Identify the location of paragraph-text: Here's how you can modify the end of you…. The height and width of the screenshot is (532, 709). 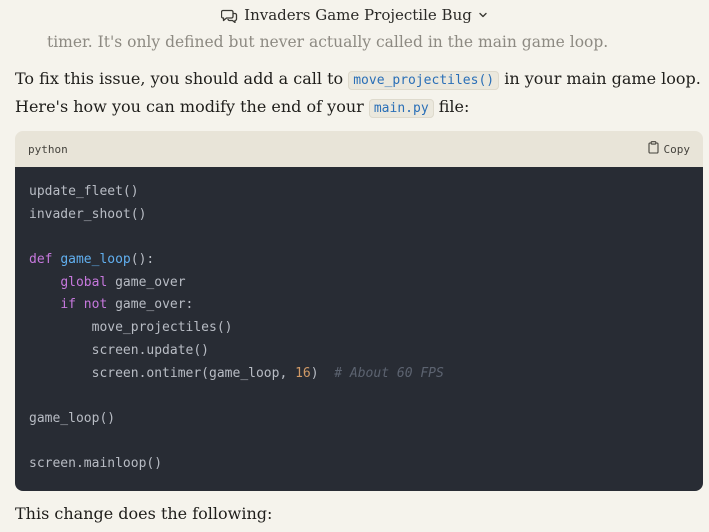
(192, 106).